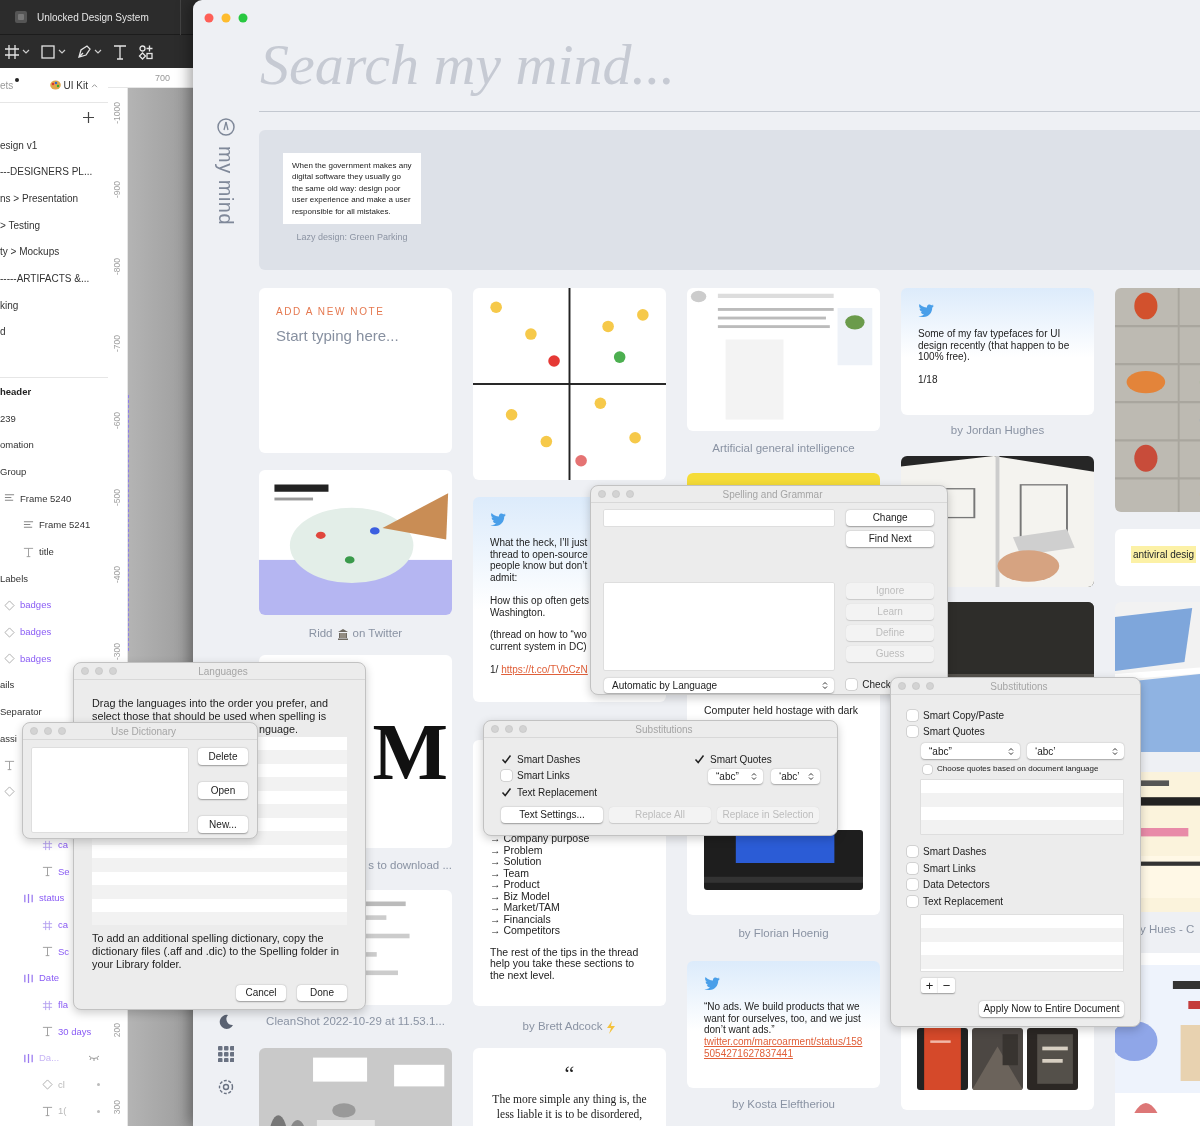  I want to click on page-item: esign v1, so click(19, 145).